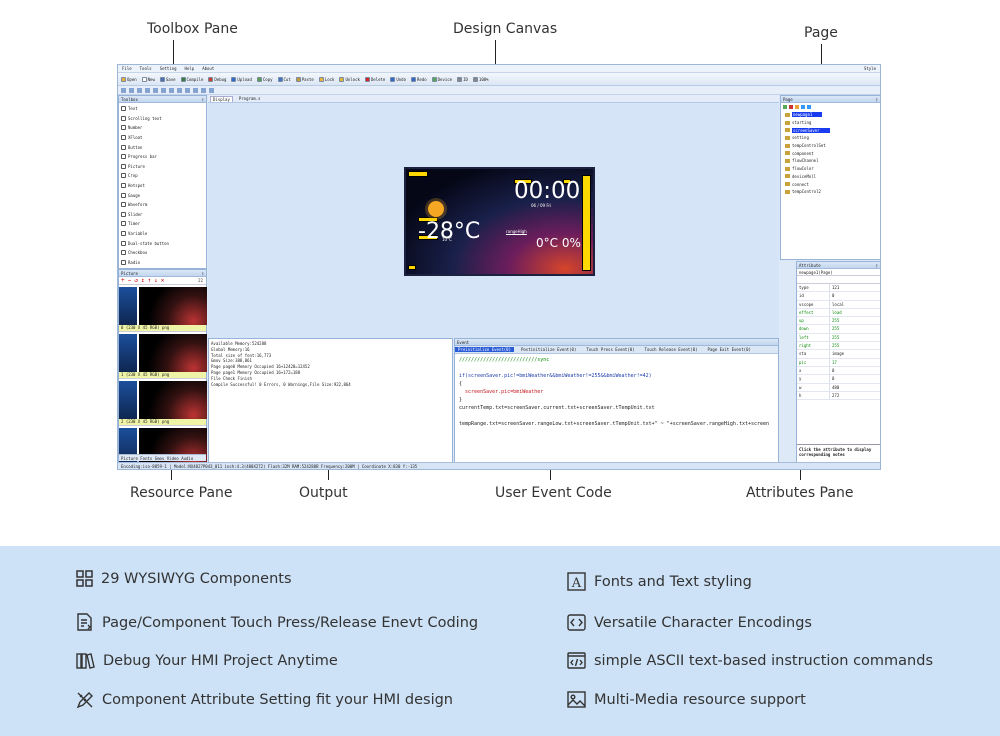 This screenshot has height=736, width=1000. What do you see at coordinates (143, 280) in the screenshot?
I see `insert-icon: ↥` at bounding box center [143, 280].